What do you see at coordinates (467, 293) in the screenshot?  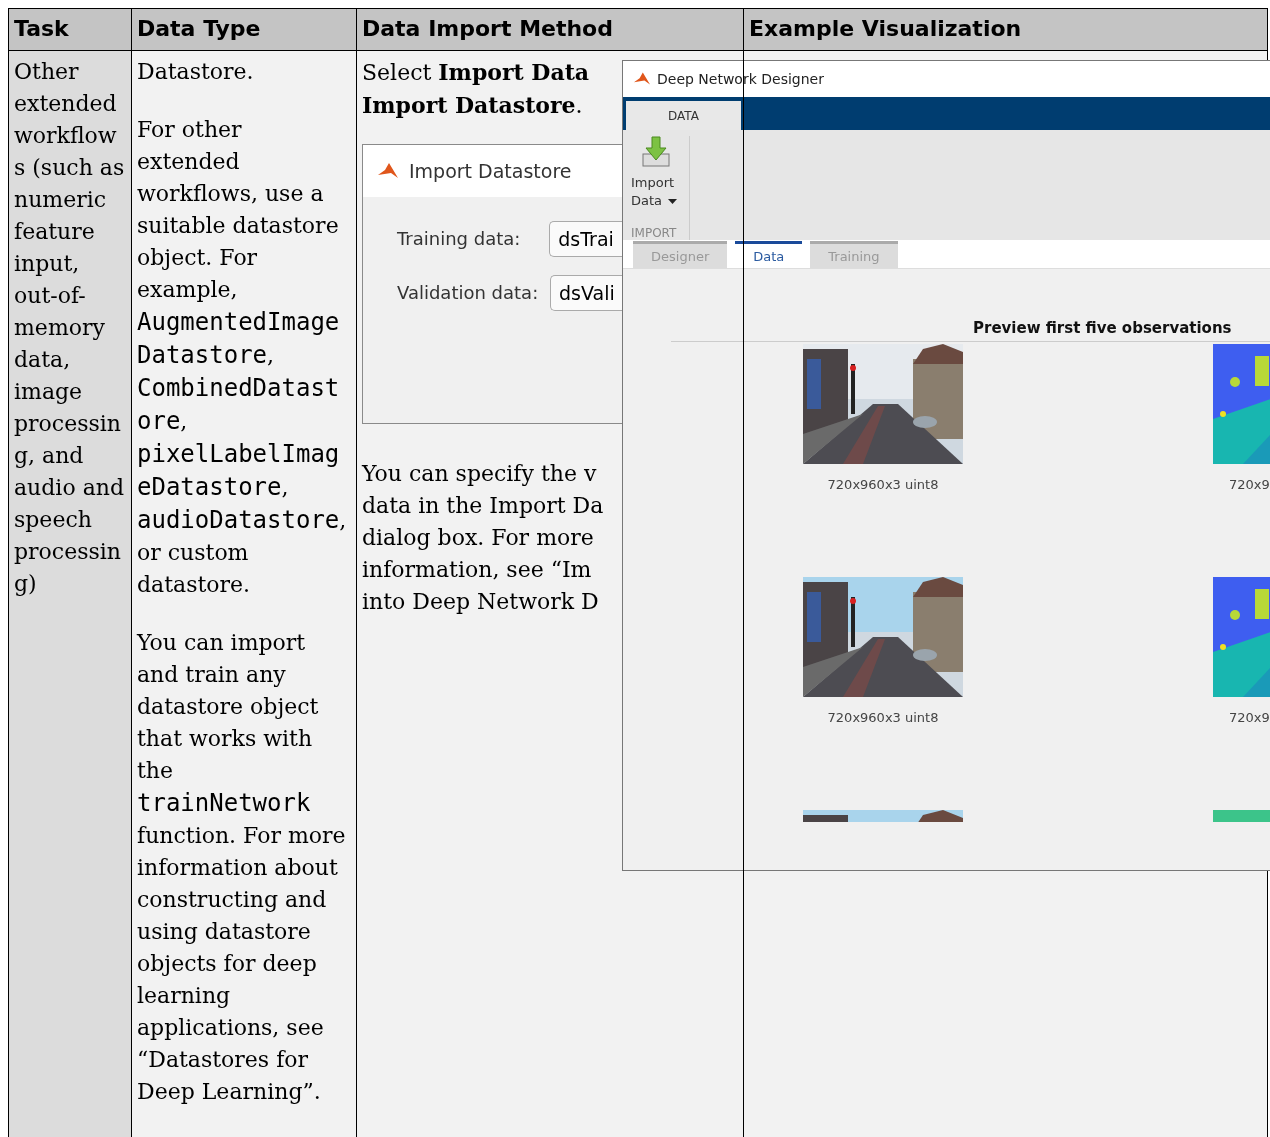 I see `field-label: Validation data:` at bounding box center [467, 293].